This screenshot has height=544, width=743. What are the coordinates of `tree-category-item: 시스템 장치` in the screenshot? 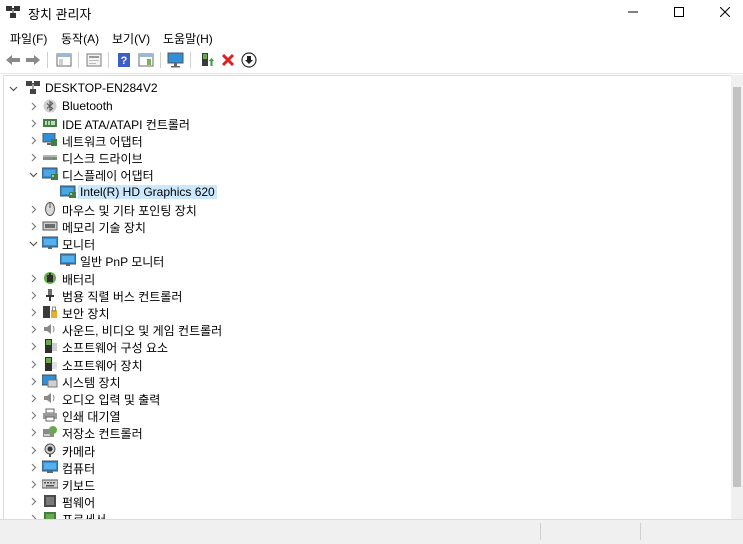 It's located at (354, 381).